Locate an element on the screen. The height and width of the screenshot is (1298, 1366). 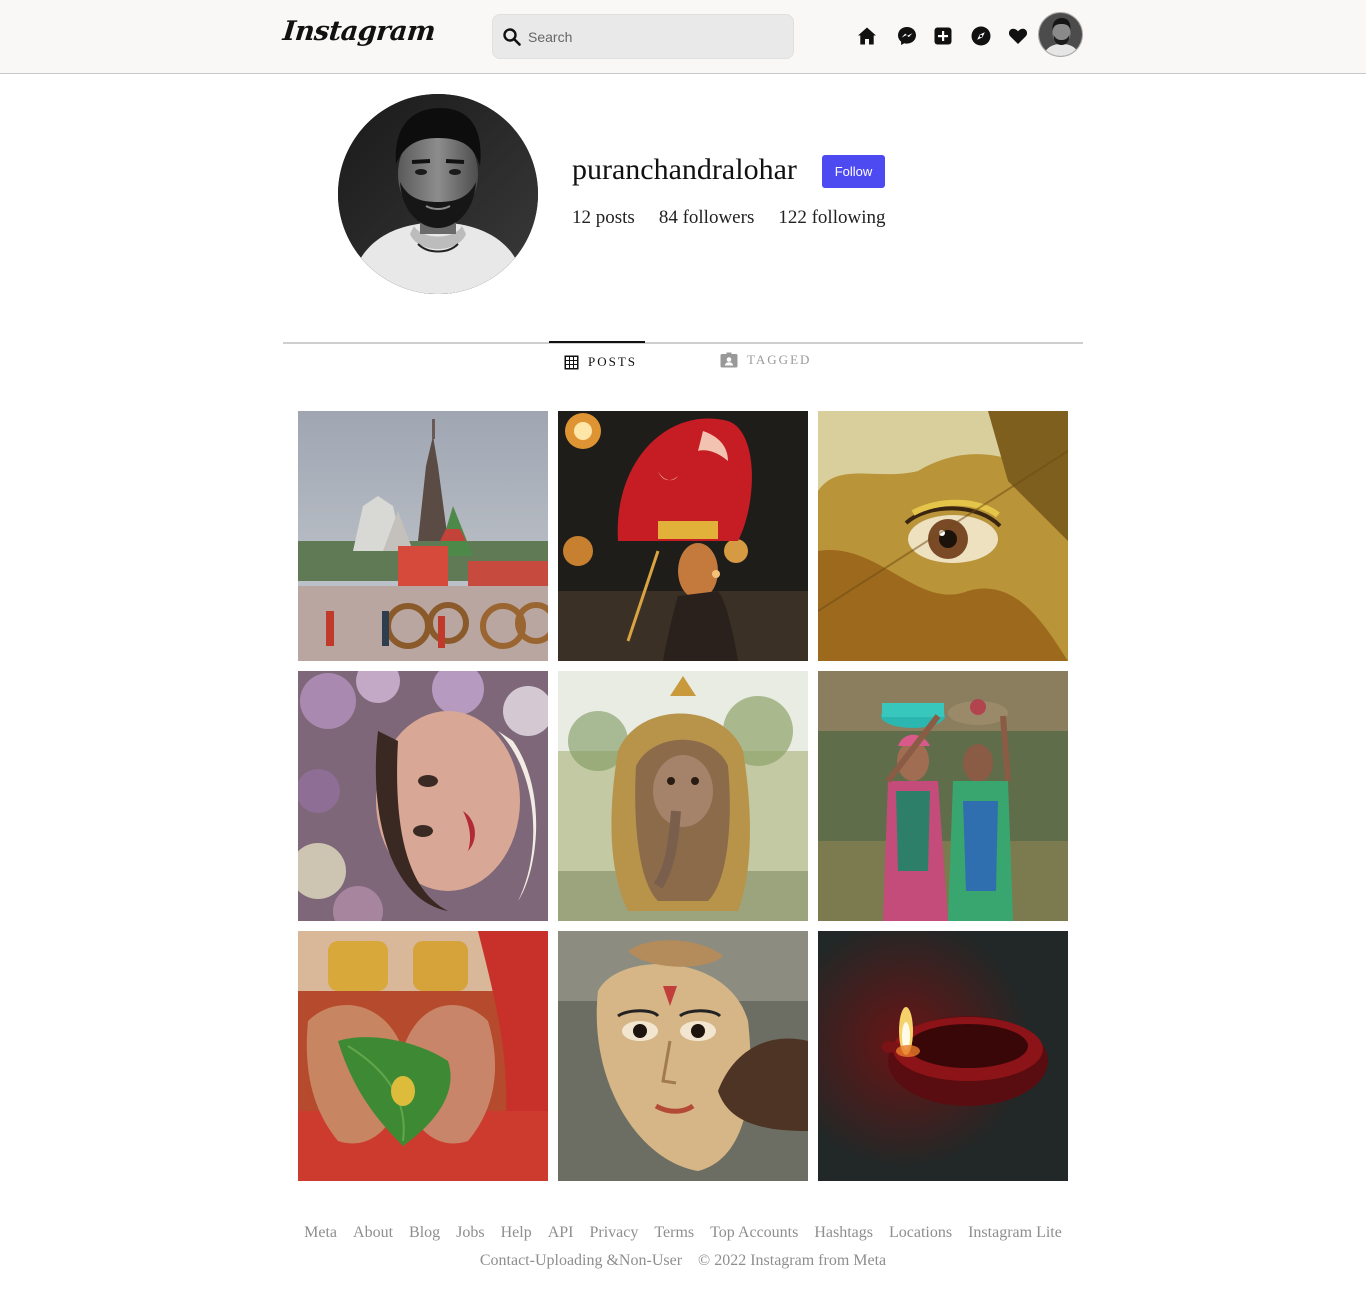
women-carrying-baskets-image is located at coordinates (943, 796).